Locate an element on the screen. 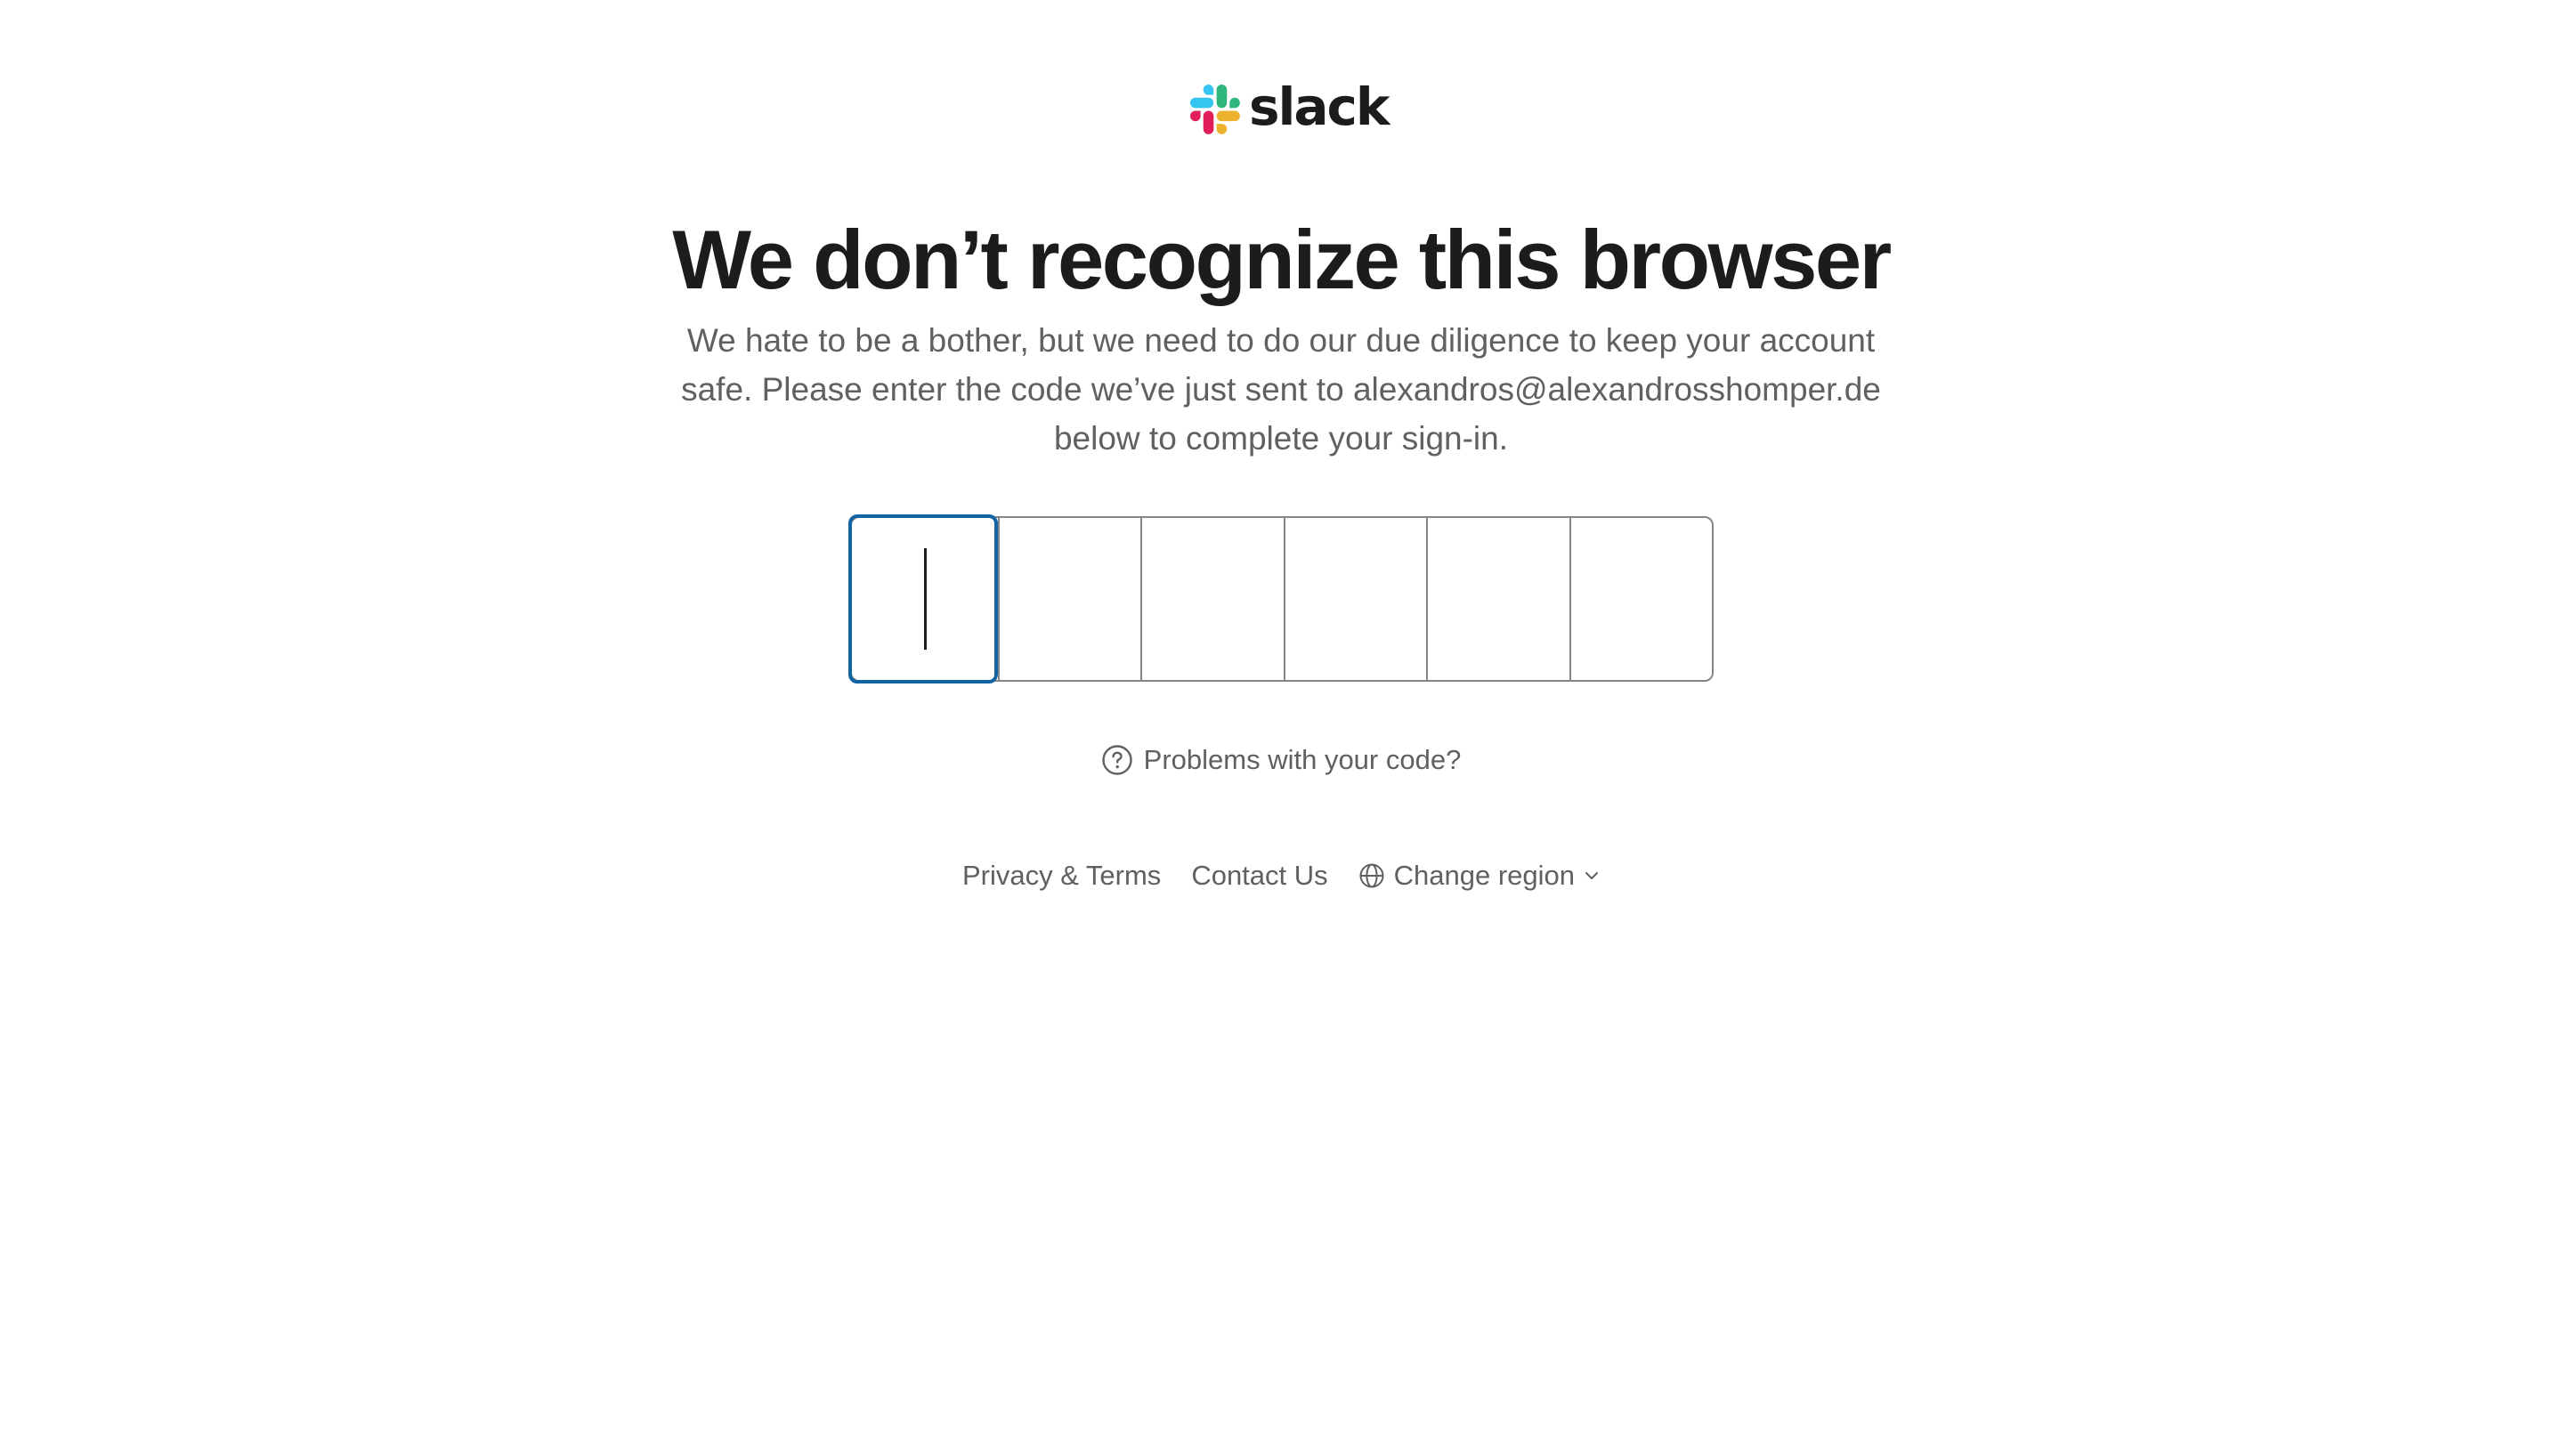 The image size is (2562, 1456). globe-icon is located at coordinates (1371, 875).